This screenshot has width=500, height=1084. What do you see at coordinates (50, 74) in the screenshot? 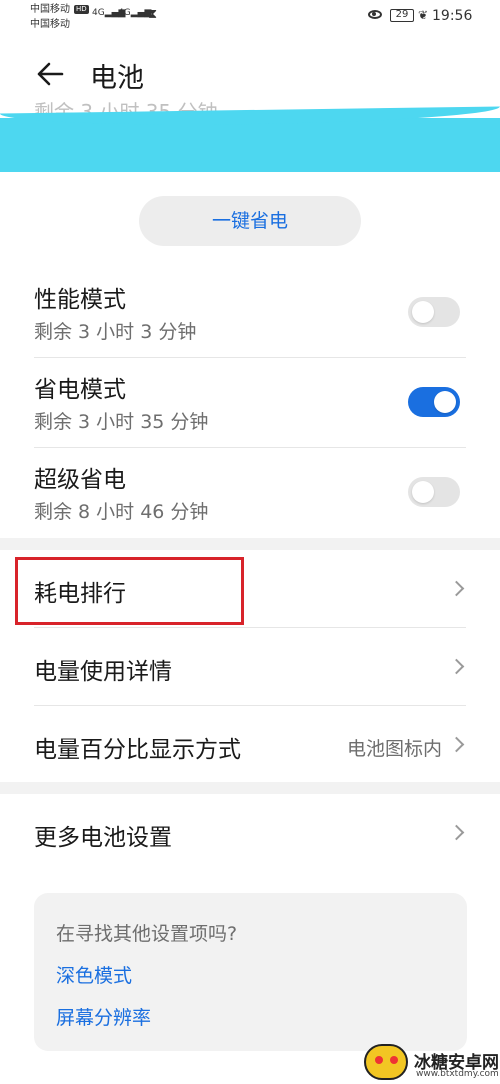
I see `back-arrow-icon` at bounding box center [50, 74].